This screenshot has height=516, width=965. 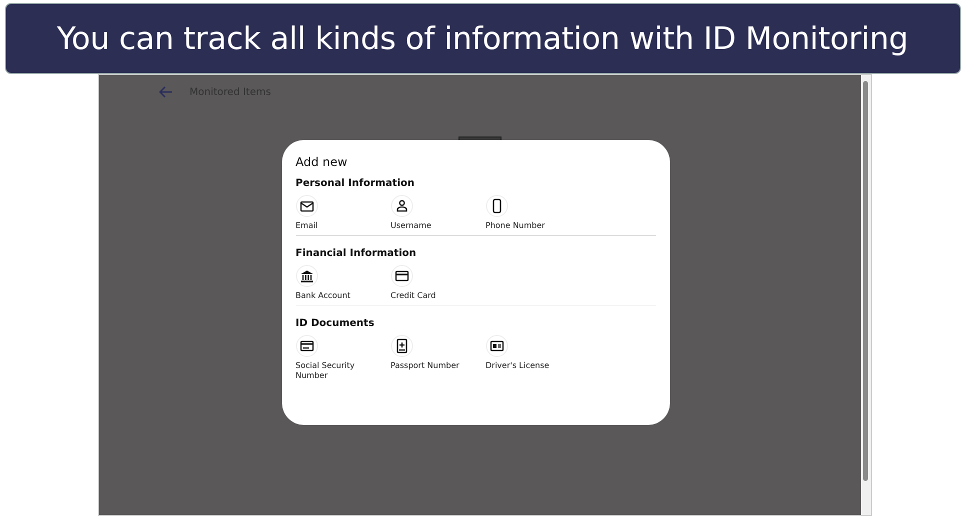 What do you see at coordinates (356, 183) in the screenshot?
I see `section-heading: Personal Information` at bounding box center [356, 183].